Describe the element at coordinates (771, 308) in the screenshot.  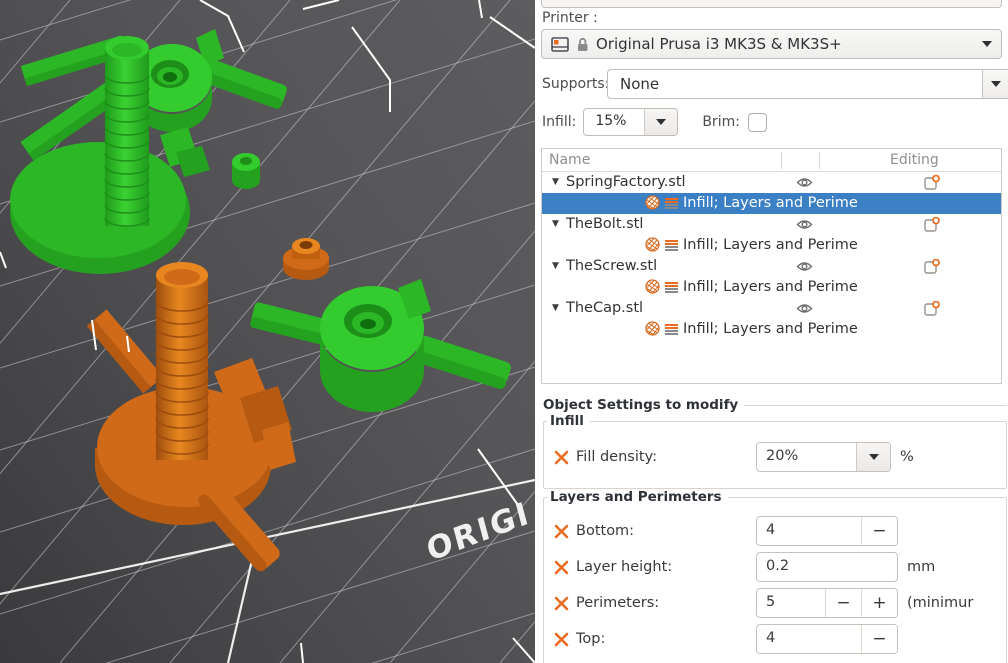
I see `table-row-thecap: ▼ TheCap.stl` at that location.